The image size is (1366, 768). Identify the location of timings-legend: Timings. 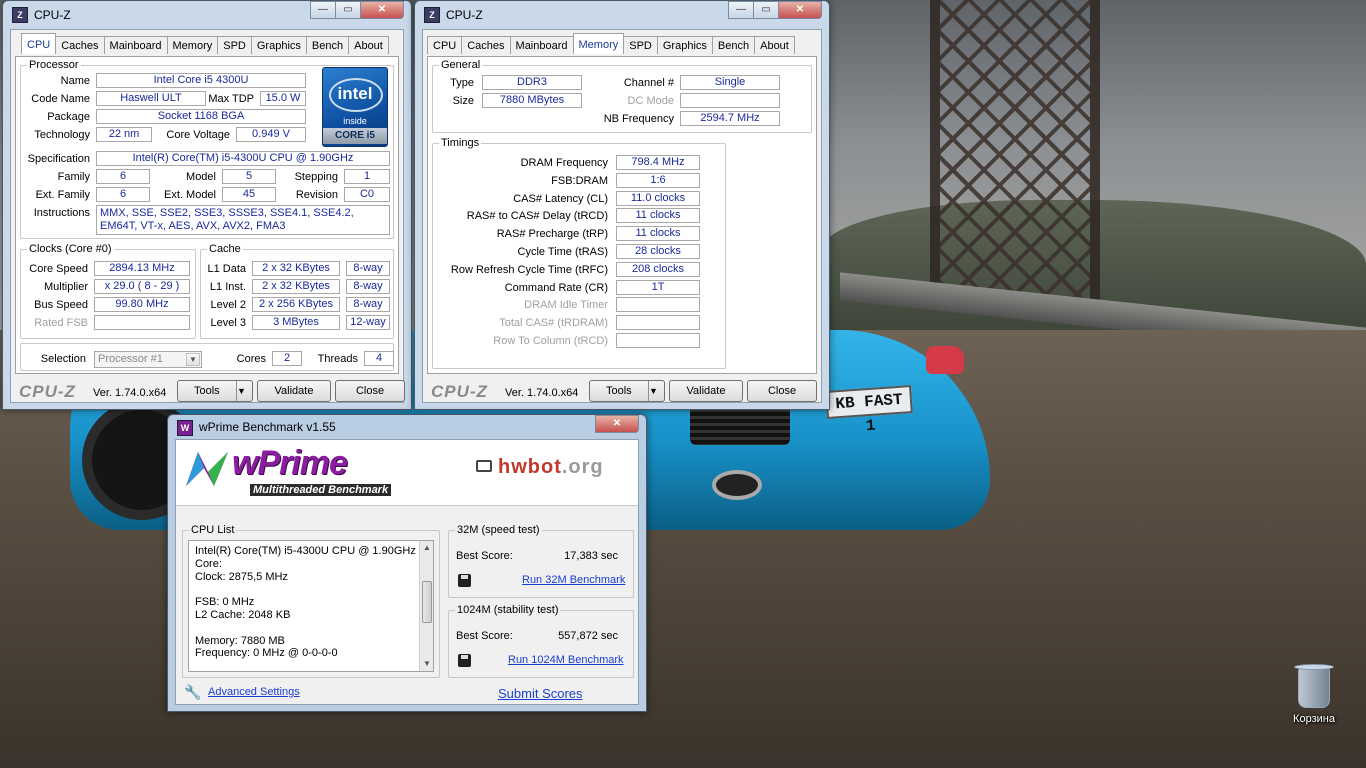
(460, 143).